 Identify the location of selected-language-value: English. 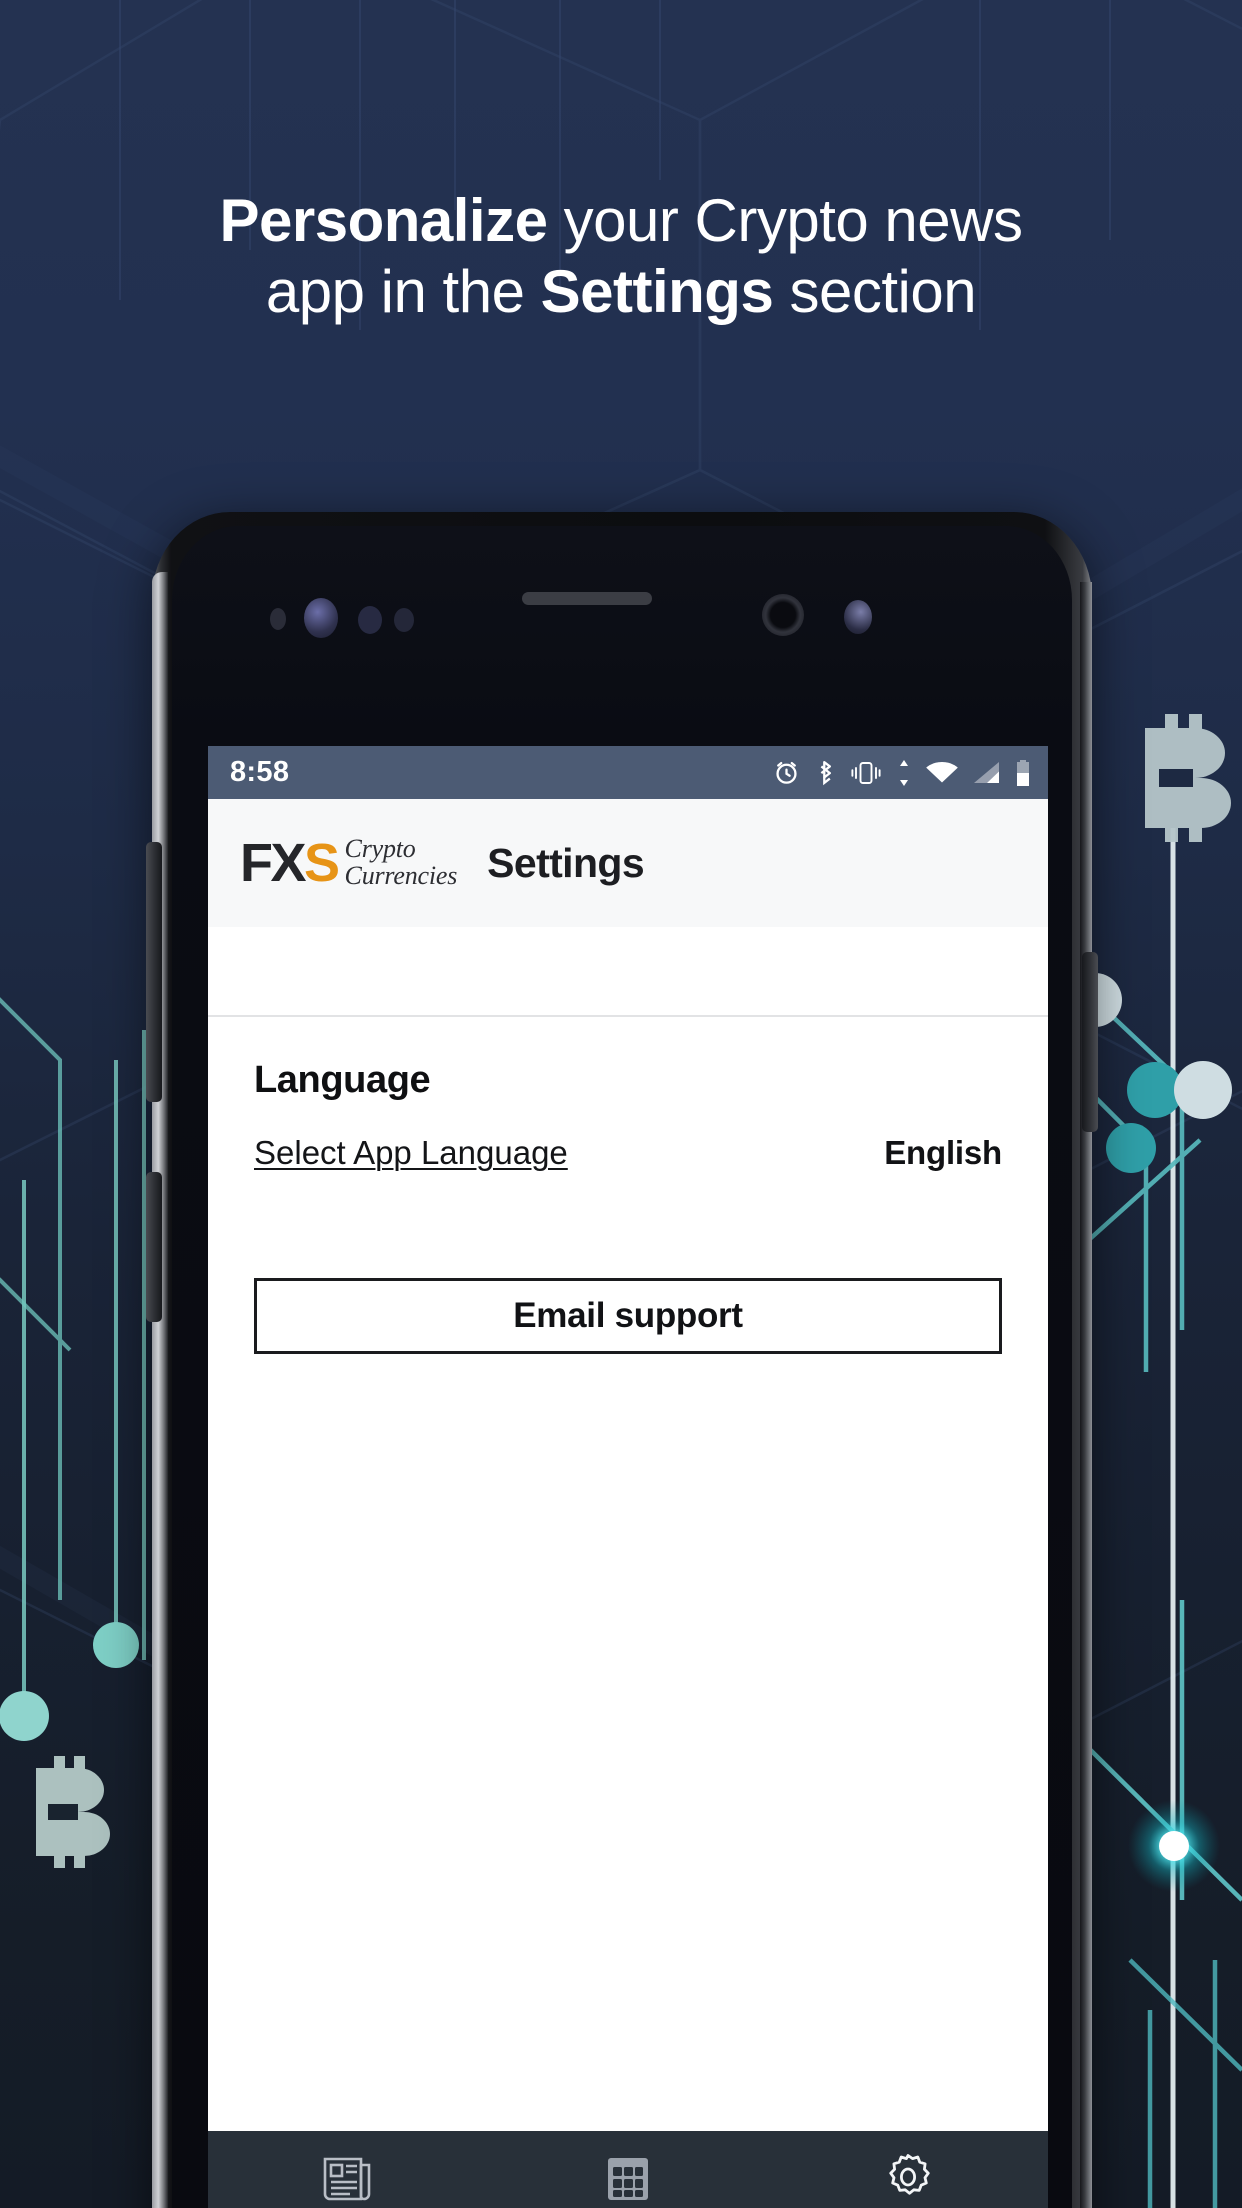
(943, 1152).